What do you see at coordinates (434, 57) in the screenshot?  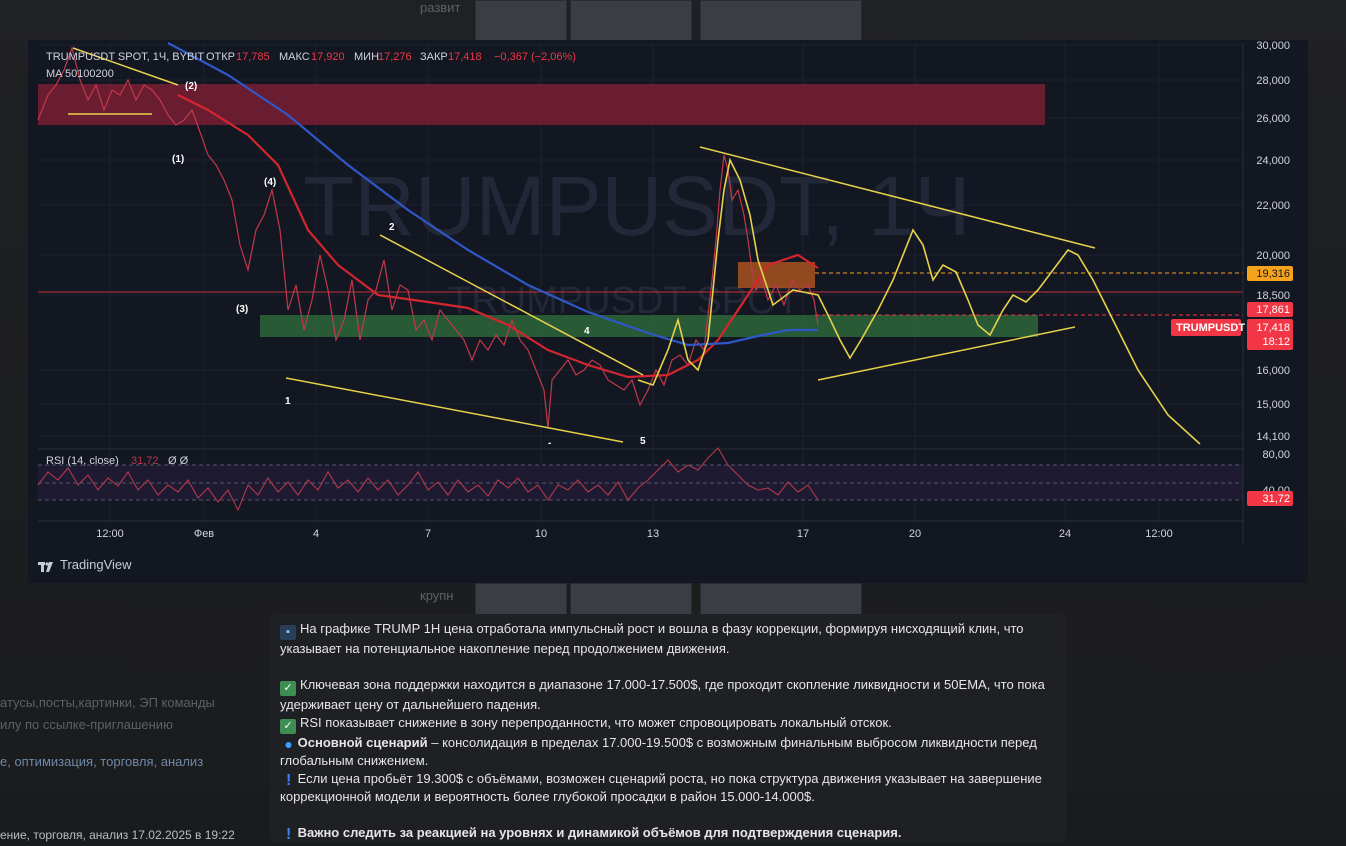 I see `close-label: ЗАКР` at bounding box center [434, 57].